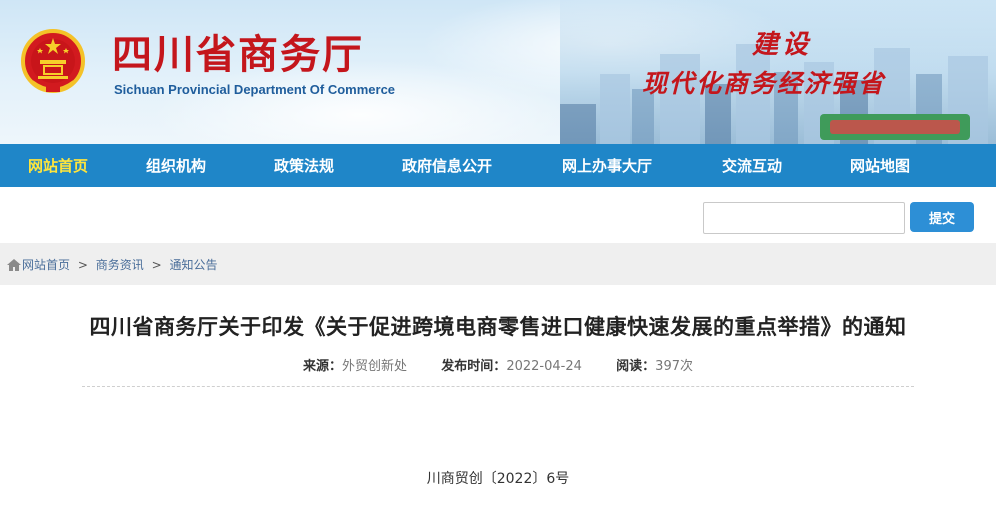  What do you see at coordinates (338, 165) in the screenshot?
I see `nav-item-policy: 政策法规` at bounding box center [338, 165].